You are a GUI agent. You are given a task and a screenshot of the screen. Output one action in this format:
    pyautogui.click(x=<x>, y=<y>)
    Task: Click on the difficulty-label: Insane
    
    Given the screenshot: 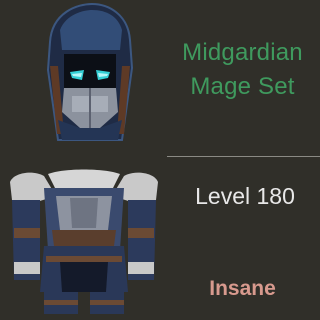 What is the action you would take?
    pyautogui.click(x=242, y=288)
    